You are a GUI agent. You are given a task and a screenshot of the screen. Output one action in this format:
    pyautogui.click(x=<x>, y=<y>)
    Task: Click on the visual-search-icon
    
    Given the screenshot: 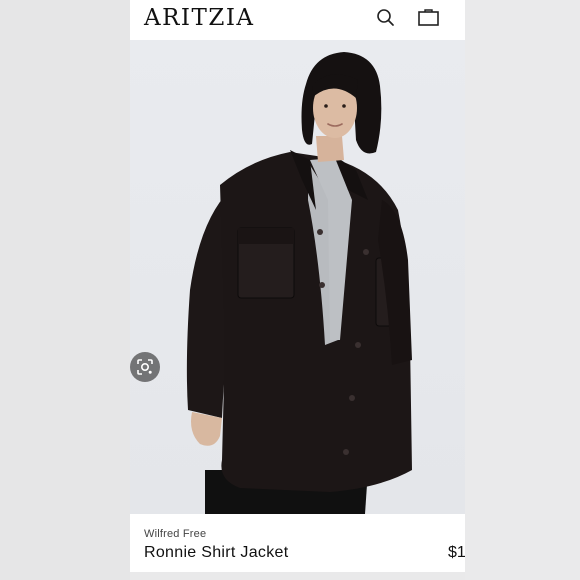 What is the action you would take?
    pyautogui.click(x=145, y=367)
    